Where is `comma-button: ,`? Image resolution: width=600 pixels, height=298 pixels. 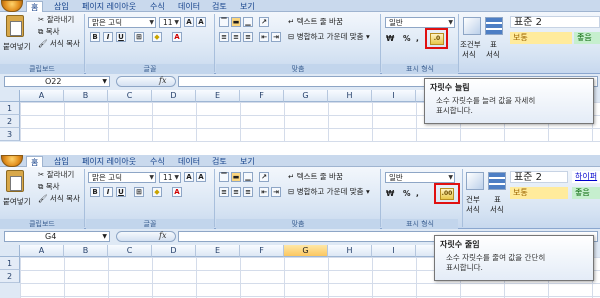 comma-button: , is located at coordinates (417, 194).